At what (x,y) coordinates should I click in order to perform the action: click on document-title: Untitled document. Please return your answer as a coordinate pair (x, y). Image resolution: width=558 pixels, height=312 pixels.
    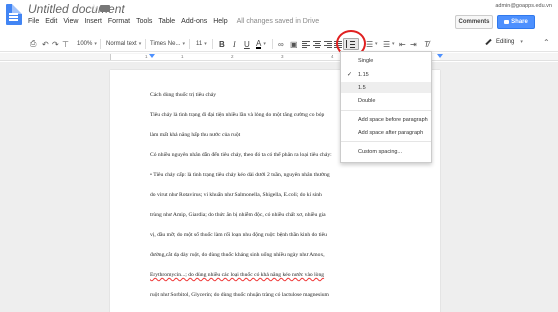
    Looking at the image, I should click on (76, 9).